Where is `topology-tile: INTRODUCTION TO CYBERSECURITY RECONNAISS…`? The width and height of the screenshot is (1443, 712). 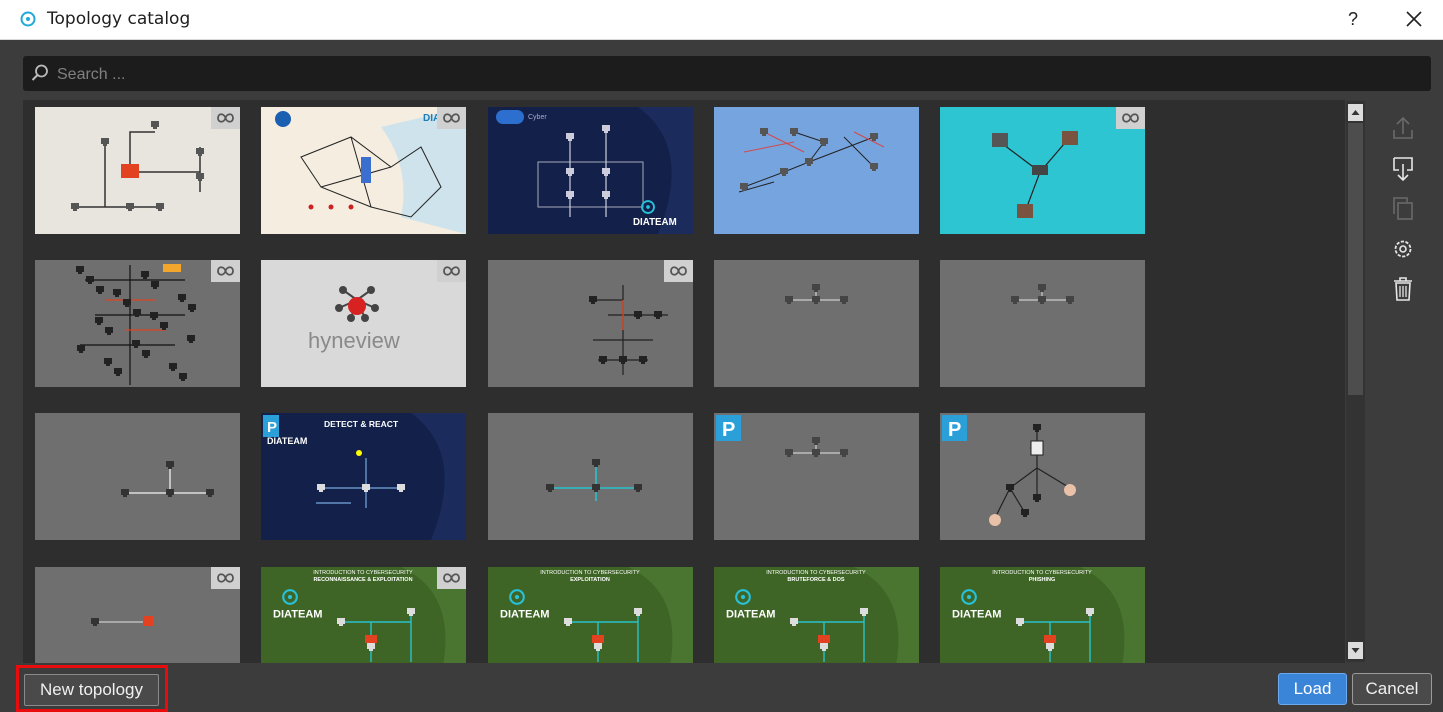 topology-tile: INTRODUCTION TO CYBERSECURITY RECONNAISS… is located at coordinates (363, 615).